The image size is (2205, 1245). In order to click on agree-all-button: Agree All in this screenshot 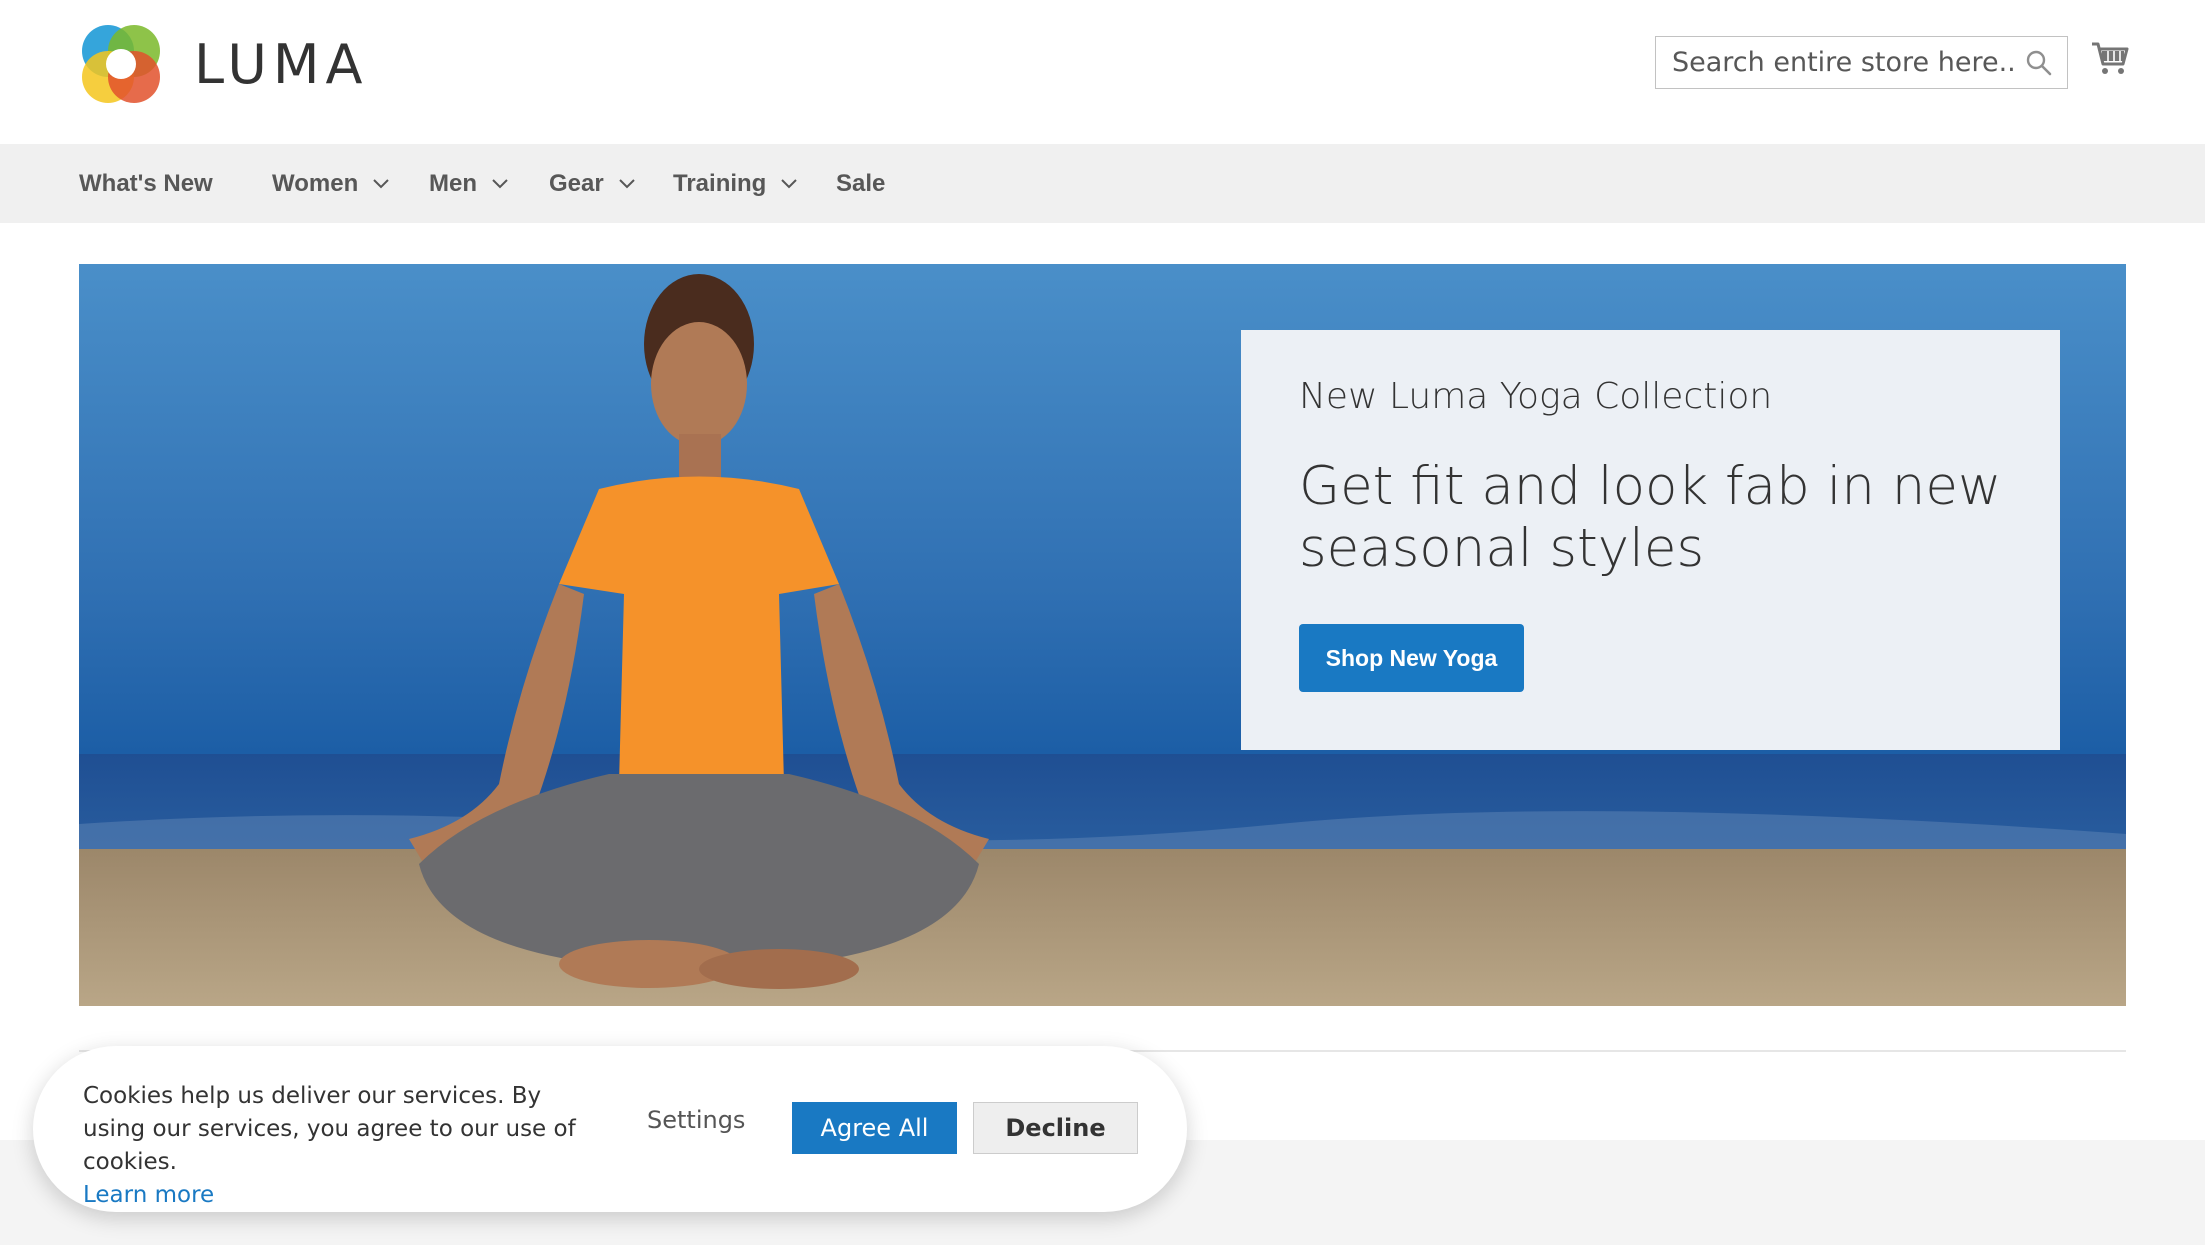, I will do `click(874, 1128)`.